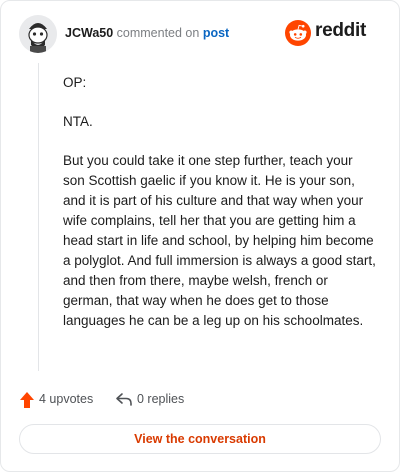 The height and width of the screenshot is (472, 400). Describe the element at coordinates (298, 33) in the screenshot. I see `reddit-snoo-icon` at that location.